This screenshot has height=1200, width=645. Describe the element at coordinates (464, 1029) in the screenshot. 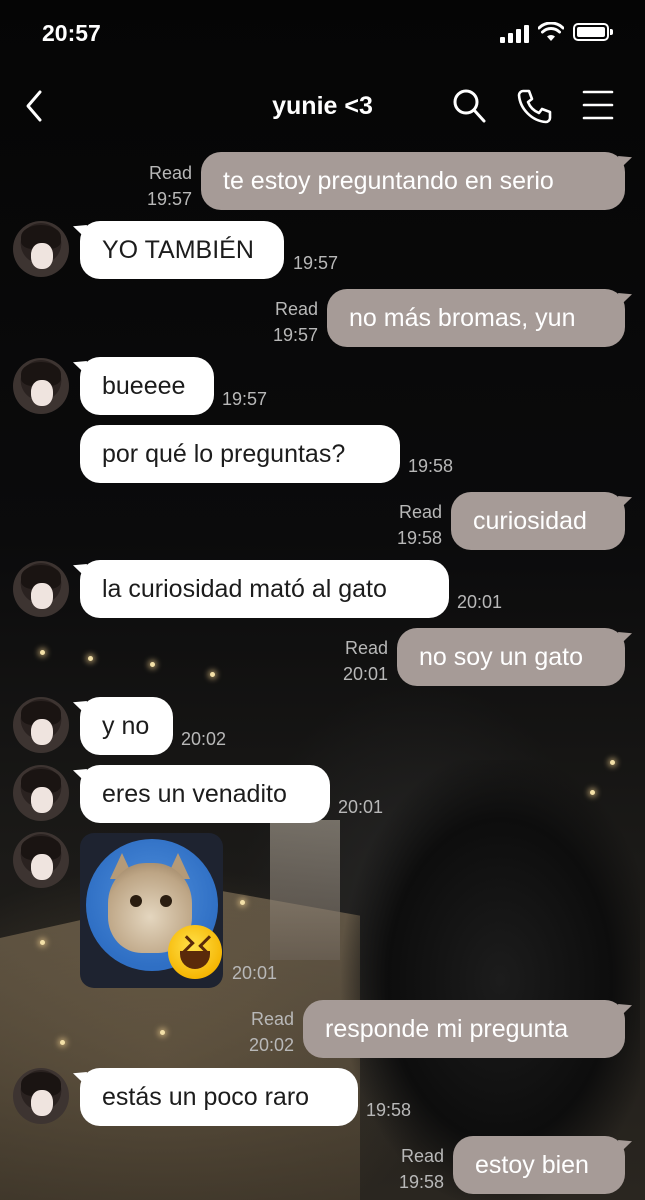

I see `message-bubble-outgoing: responde mi pregunta` at that location.